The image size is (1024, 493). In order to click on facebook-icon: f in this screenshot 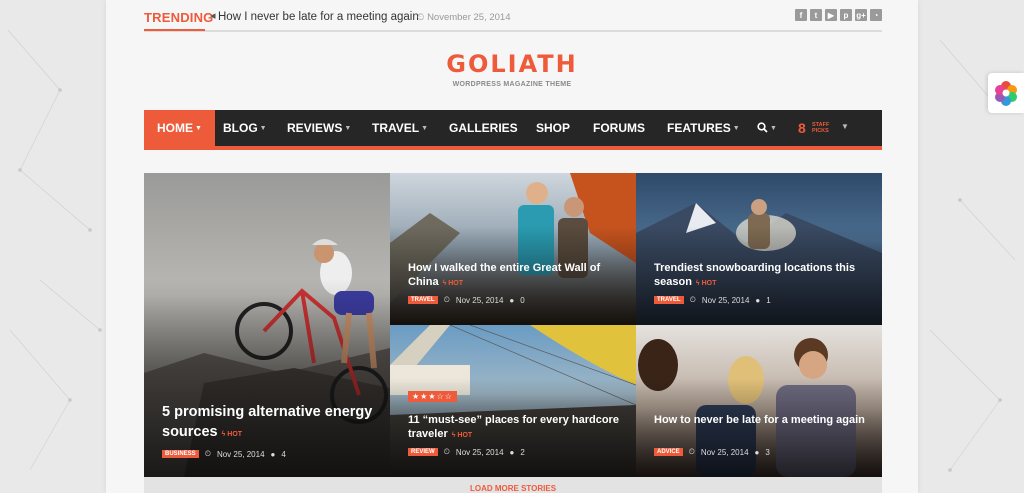, I will do `click(801, 15)`.